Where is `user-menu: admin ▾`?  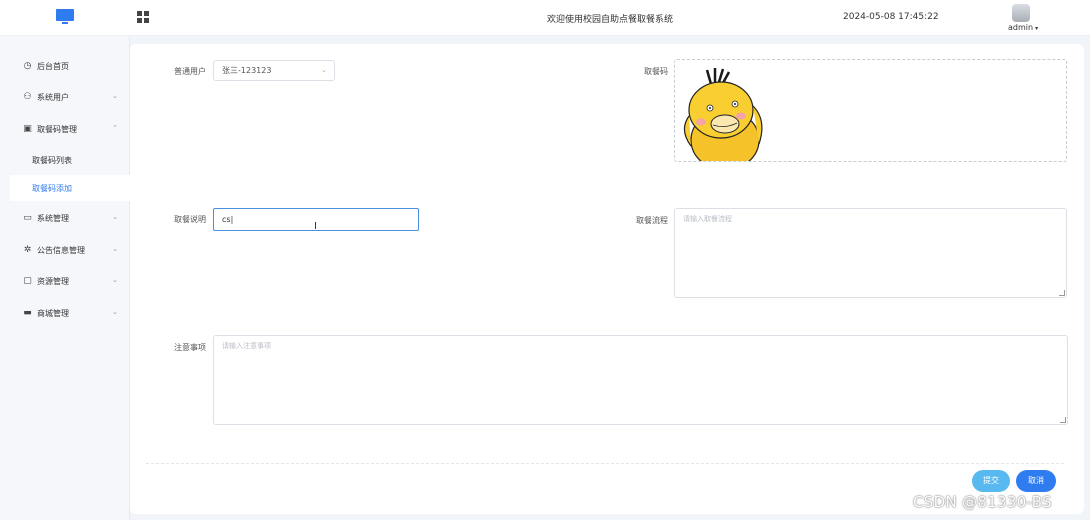 user-menu: admin ▾ is located at coordinates (1023, 27).